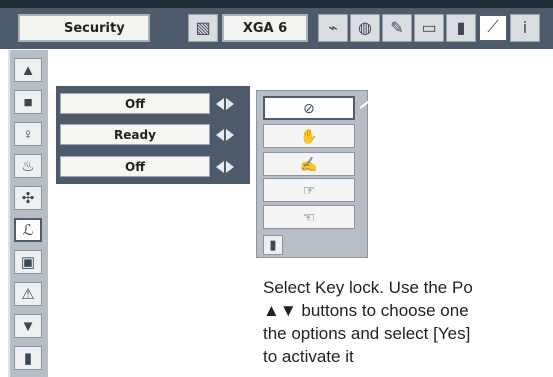 This screenshot has width=553, height=377. Describe the element at coordinates (276, 4) in the screenshot. I see `top-menu-strip` at that location.